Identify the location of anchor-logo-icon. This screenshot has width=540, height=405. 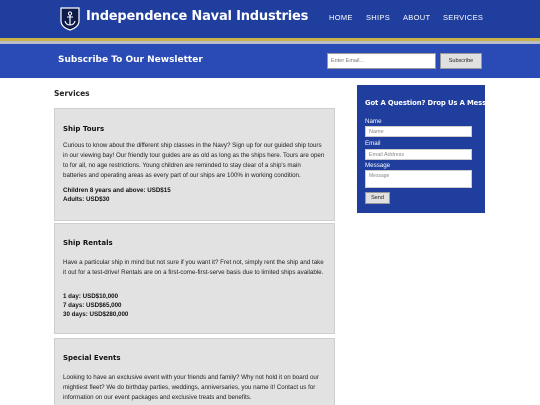
(70, 19).